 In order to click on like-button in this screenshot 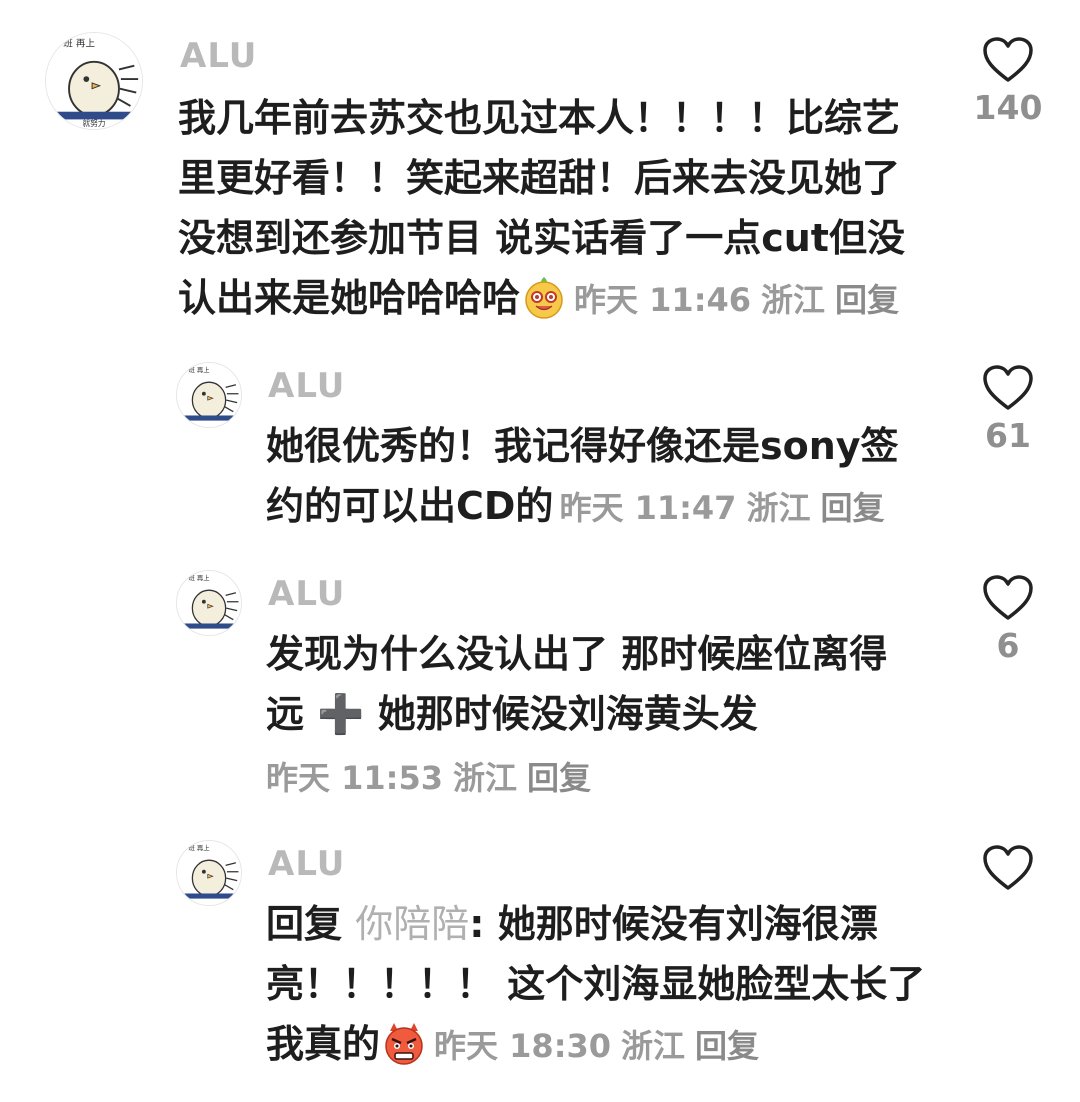, I will do `click(1008, 868)`.